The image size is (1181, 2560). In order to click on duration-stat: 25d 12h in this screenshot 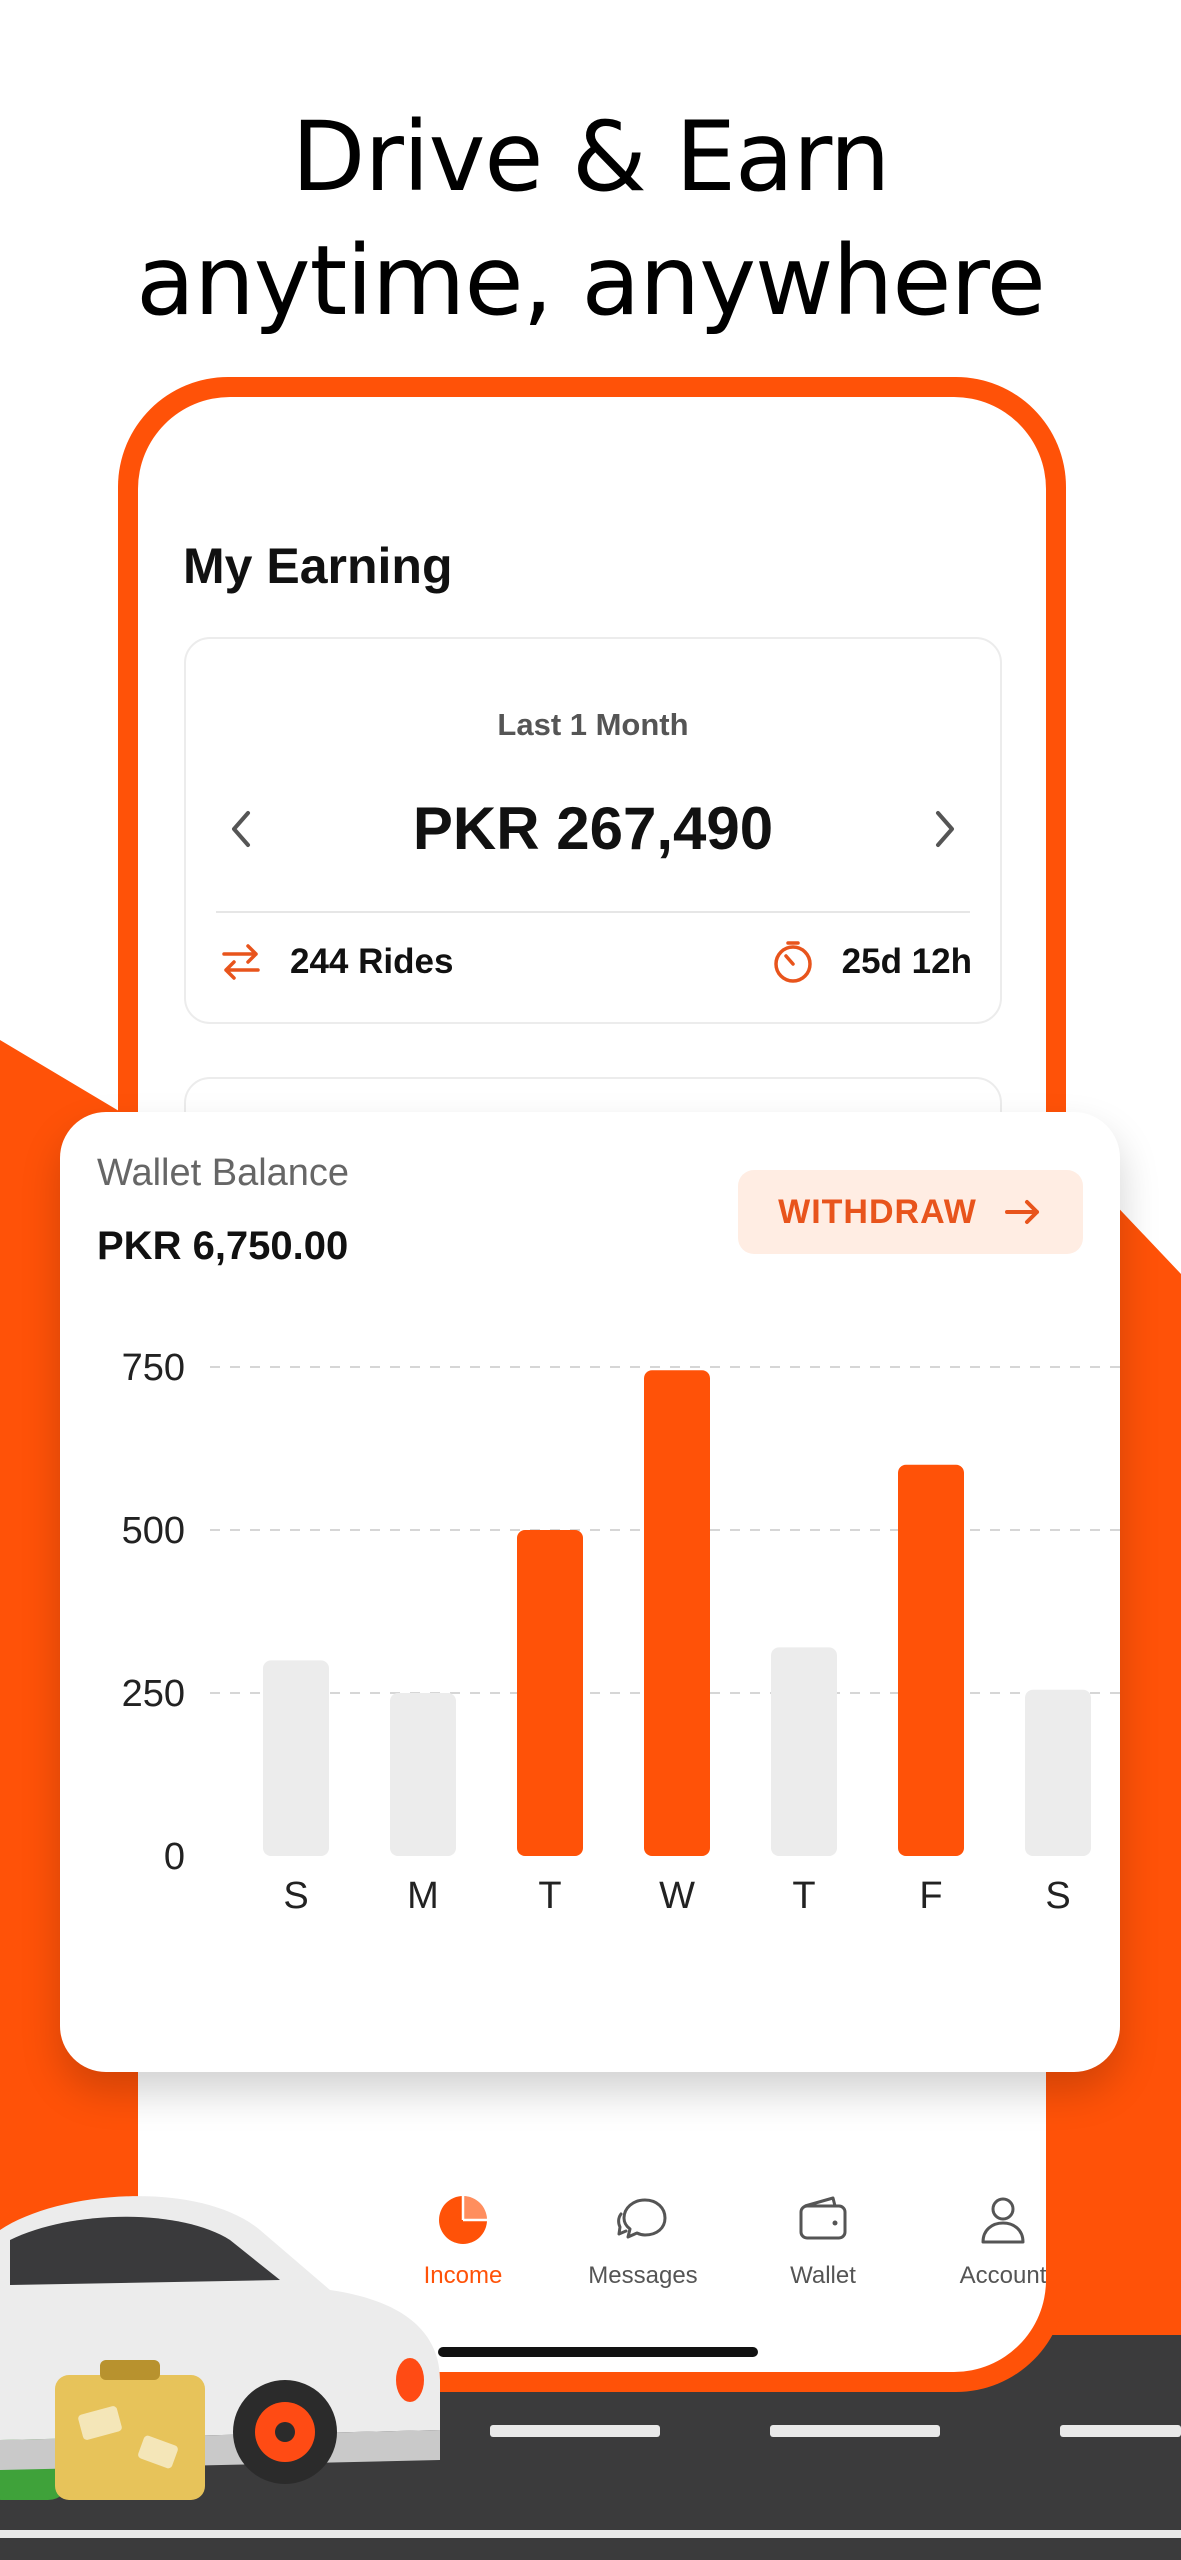, I will do `click(871, 962)`.